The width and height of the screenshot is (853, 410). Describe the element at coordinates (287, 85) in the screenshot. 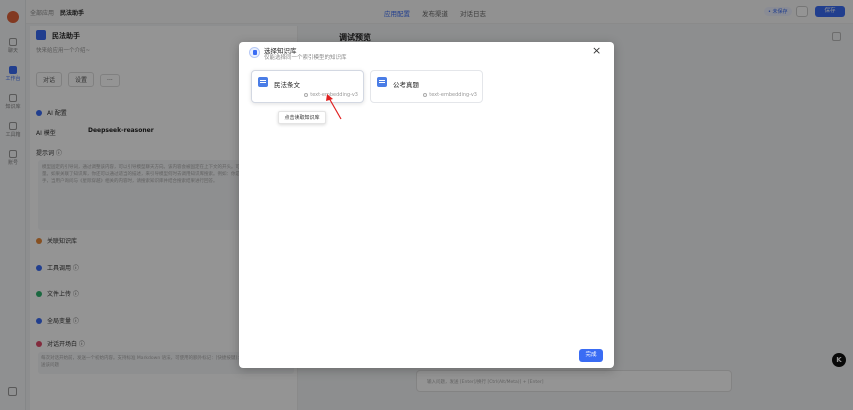

I see `knowledge-name: 民法条文` at that location.